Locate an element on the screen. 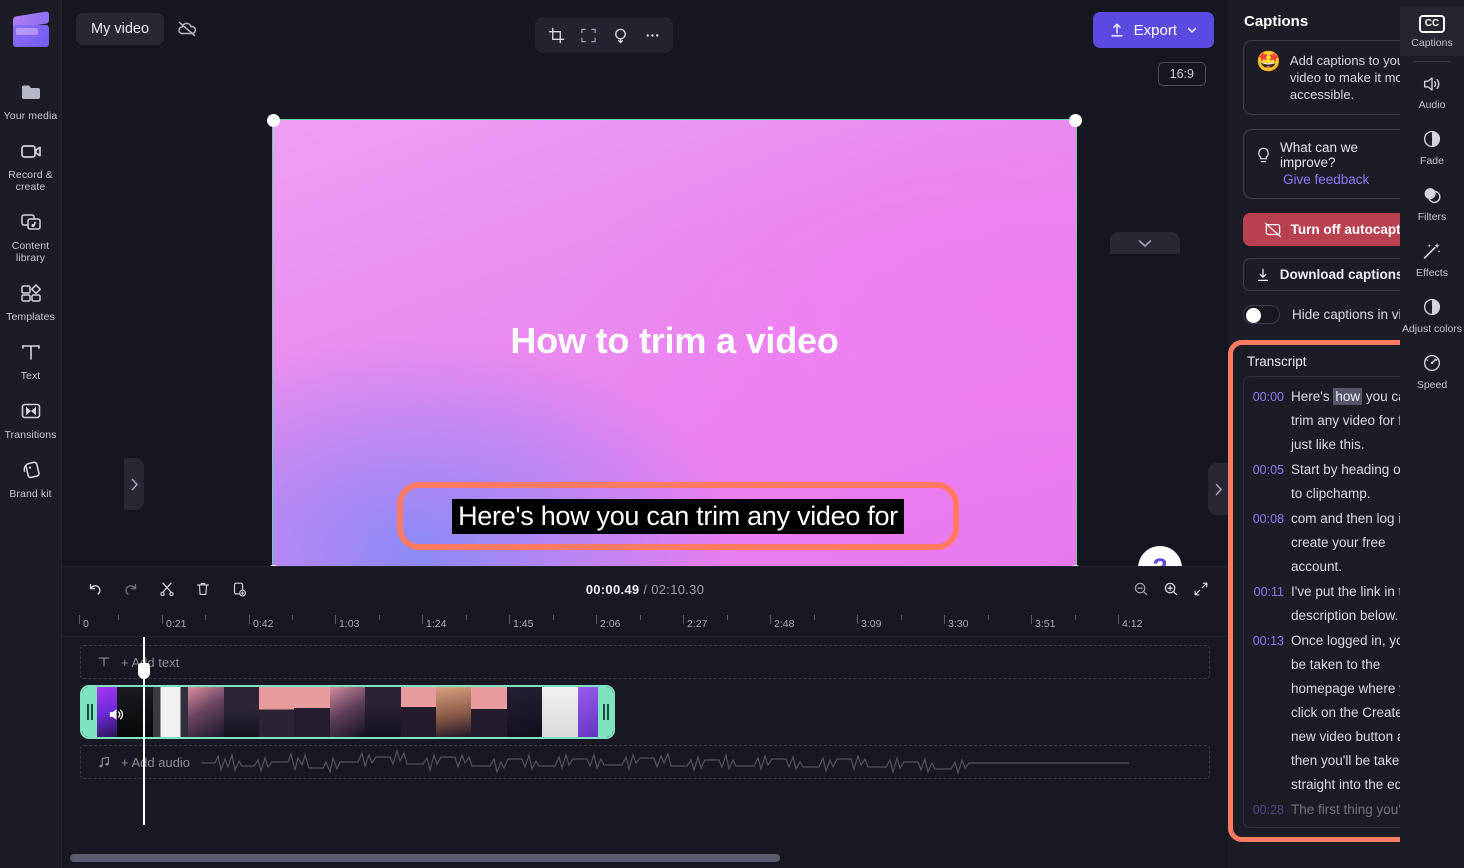  zoom-out-button is located at coordinates (1141, 589).